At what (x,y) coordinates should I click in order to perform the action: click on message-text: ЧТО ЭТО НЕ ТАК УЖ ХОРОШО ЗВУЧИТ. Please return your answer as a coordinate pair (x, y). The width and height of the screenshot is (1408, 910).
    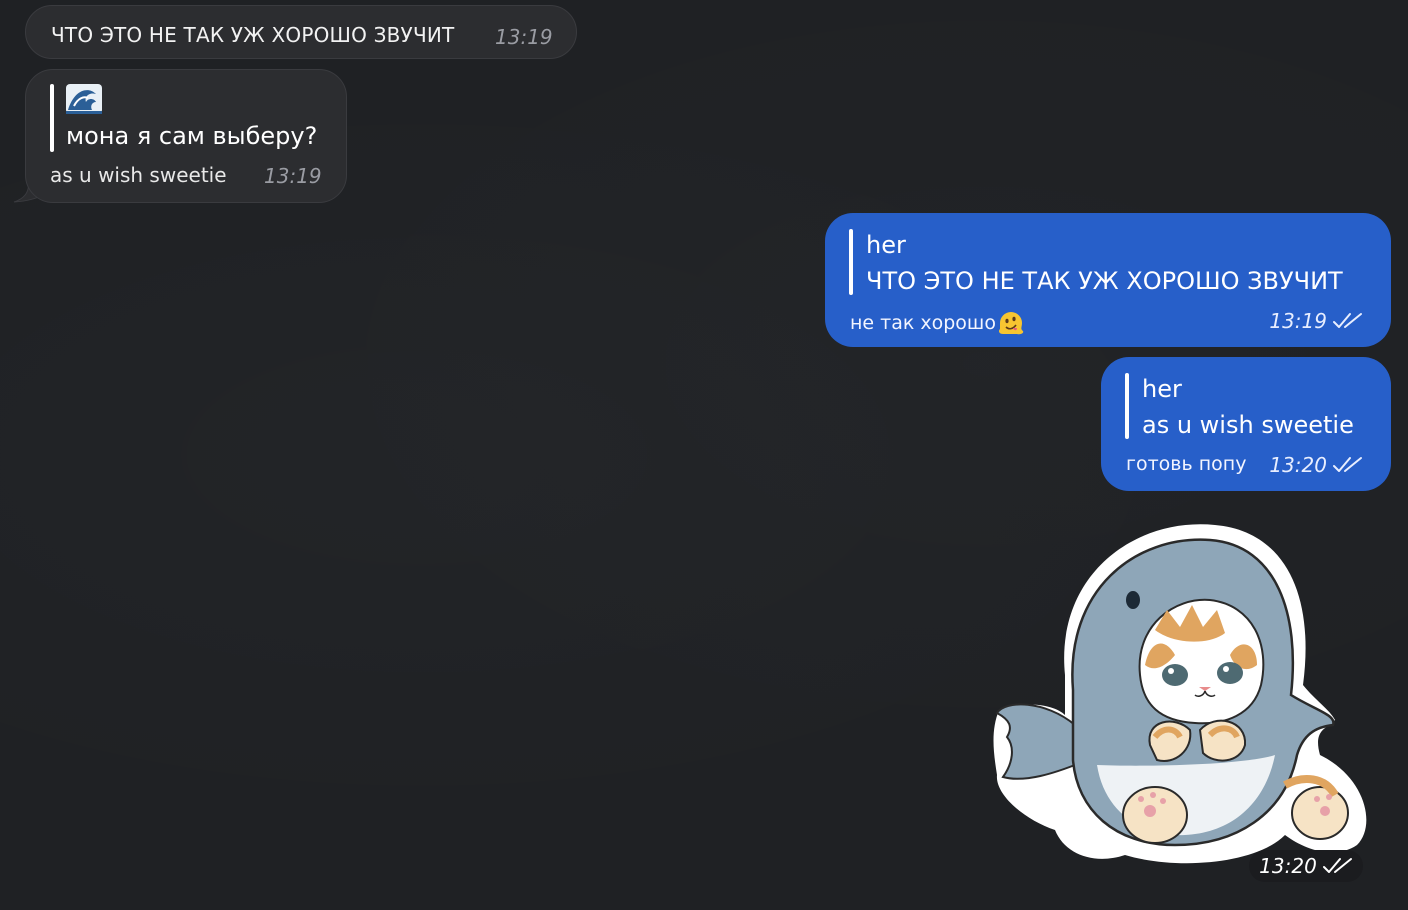
    Looking at the image, I should click on (253, 35).